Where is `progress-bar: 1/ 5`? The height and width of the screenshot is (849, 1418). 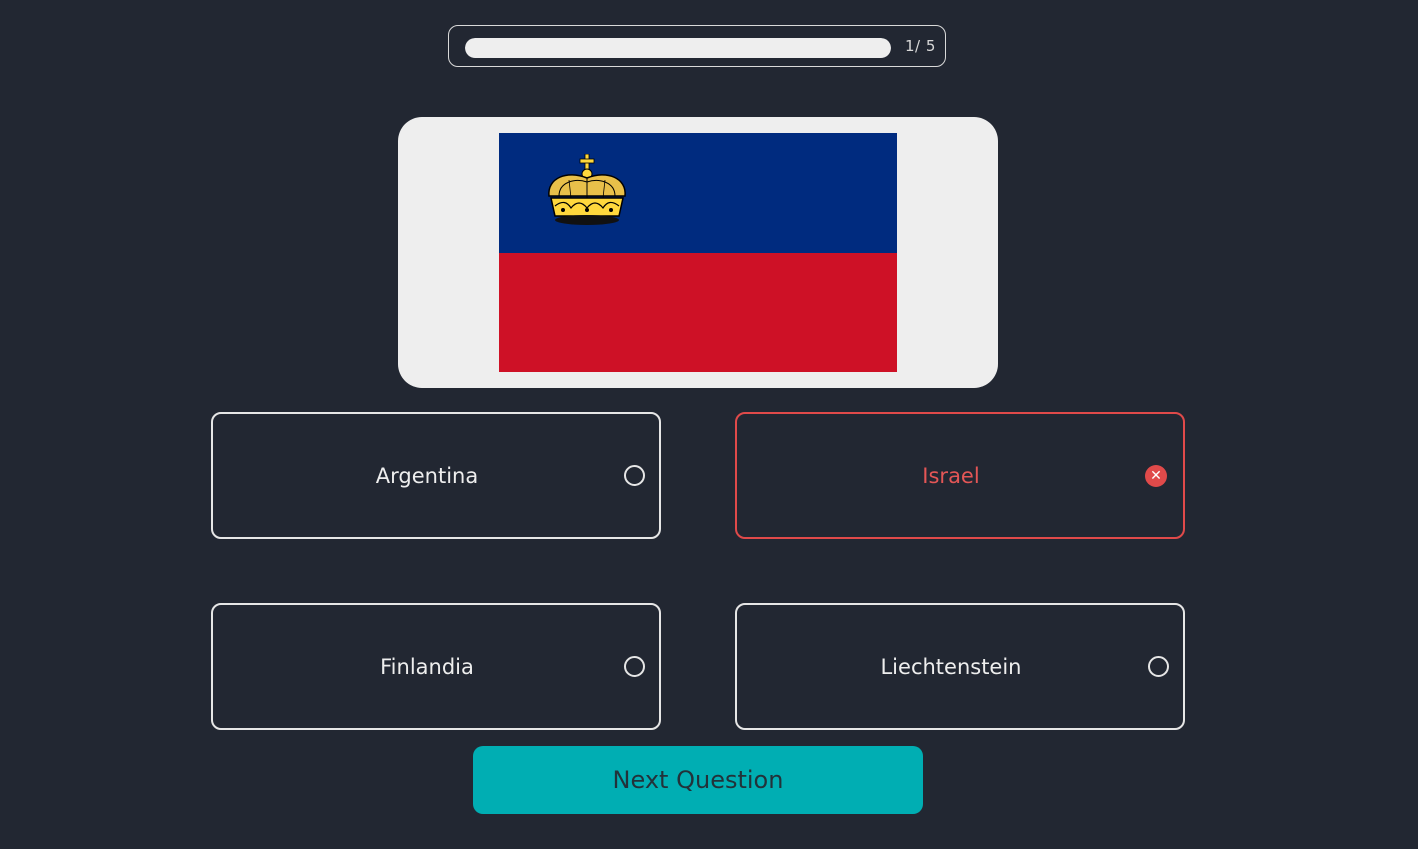 progress-bar: 1/ 5 is located at coordinates (697, 46).